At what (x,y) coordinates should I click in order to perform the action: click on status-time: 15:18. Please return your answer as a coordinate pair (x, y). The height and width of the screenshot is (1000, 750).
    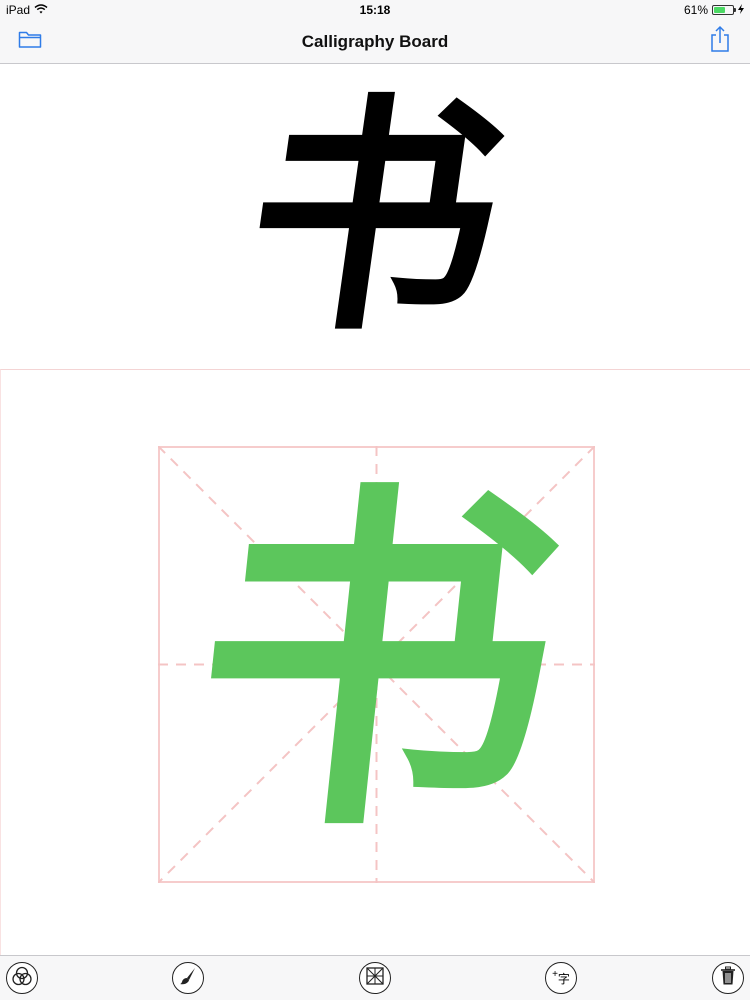
    Looking at the image, I should click on (375, 10).